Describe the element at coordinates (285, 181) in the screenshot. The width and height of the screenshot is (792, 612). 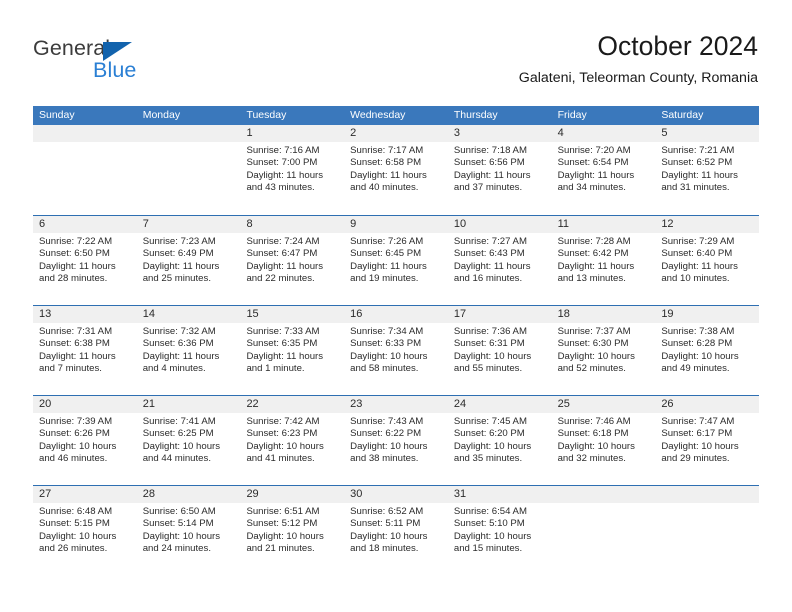
I see `daylight-text: Daylight: 11 hours and 43 minutes.` at that location.